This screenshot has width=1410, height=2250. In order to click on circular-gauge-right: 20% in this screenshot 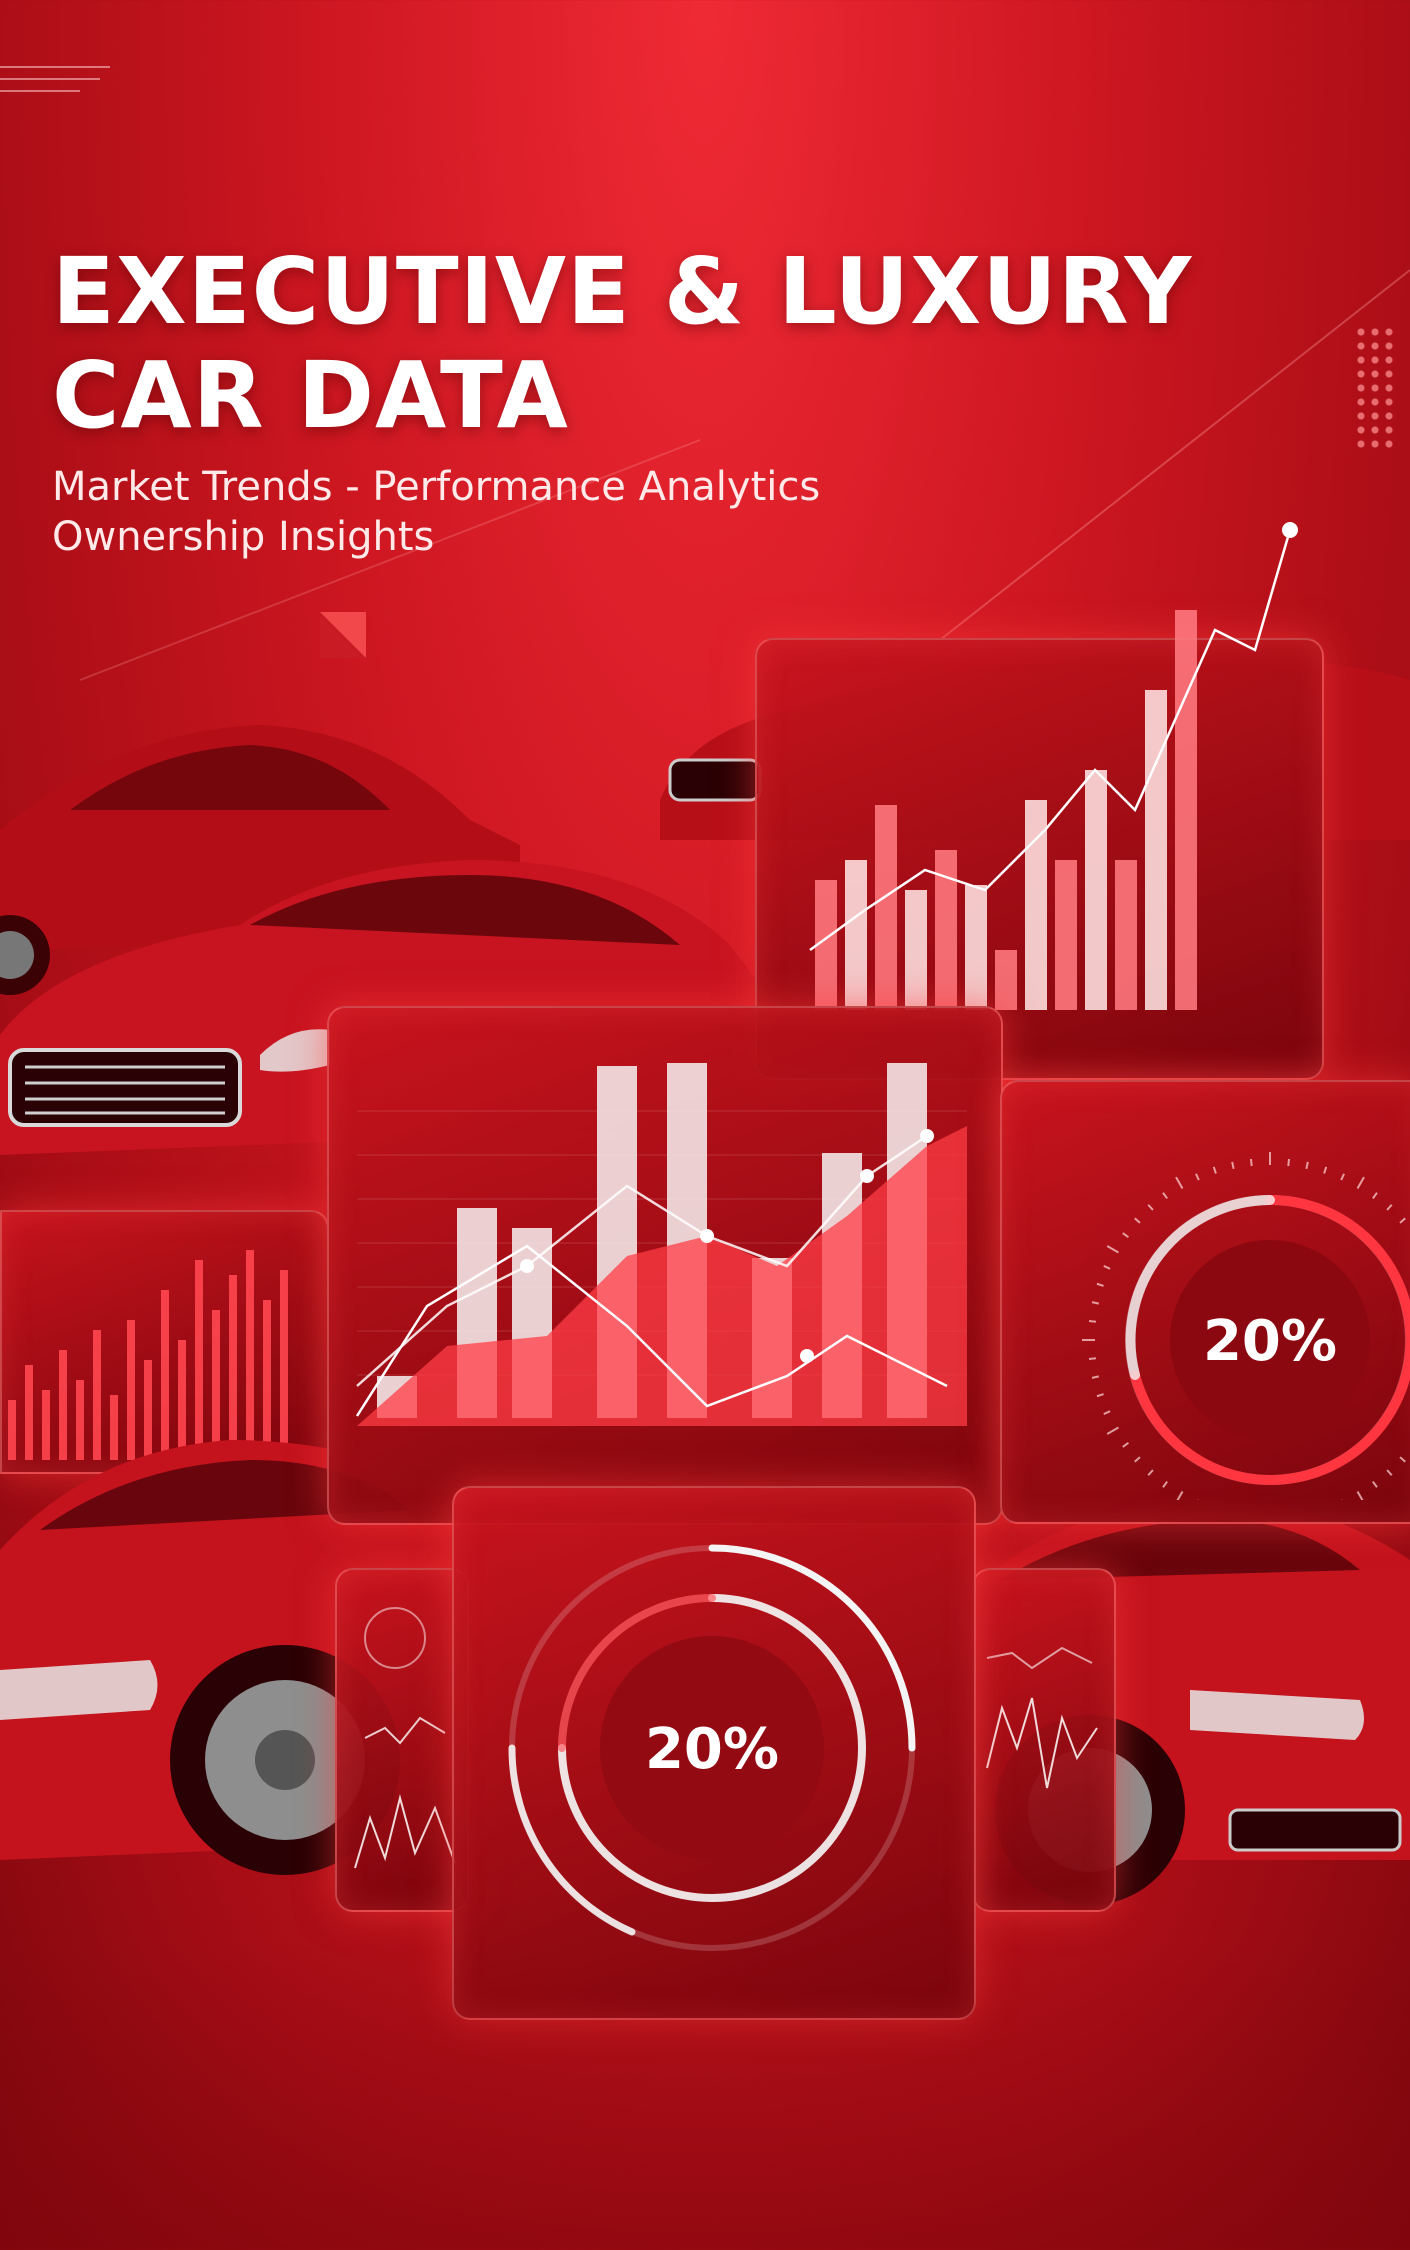, I will do `click(1246, 1326)`.